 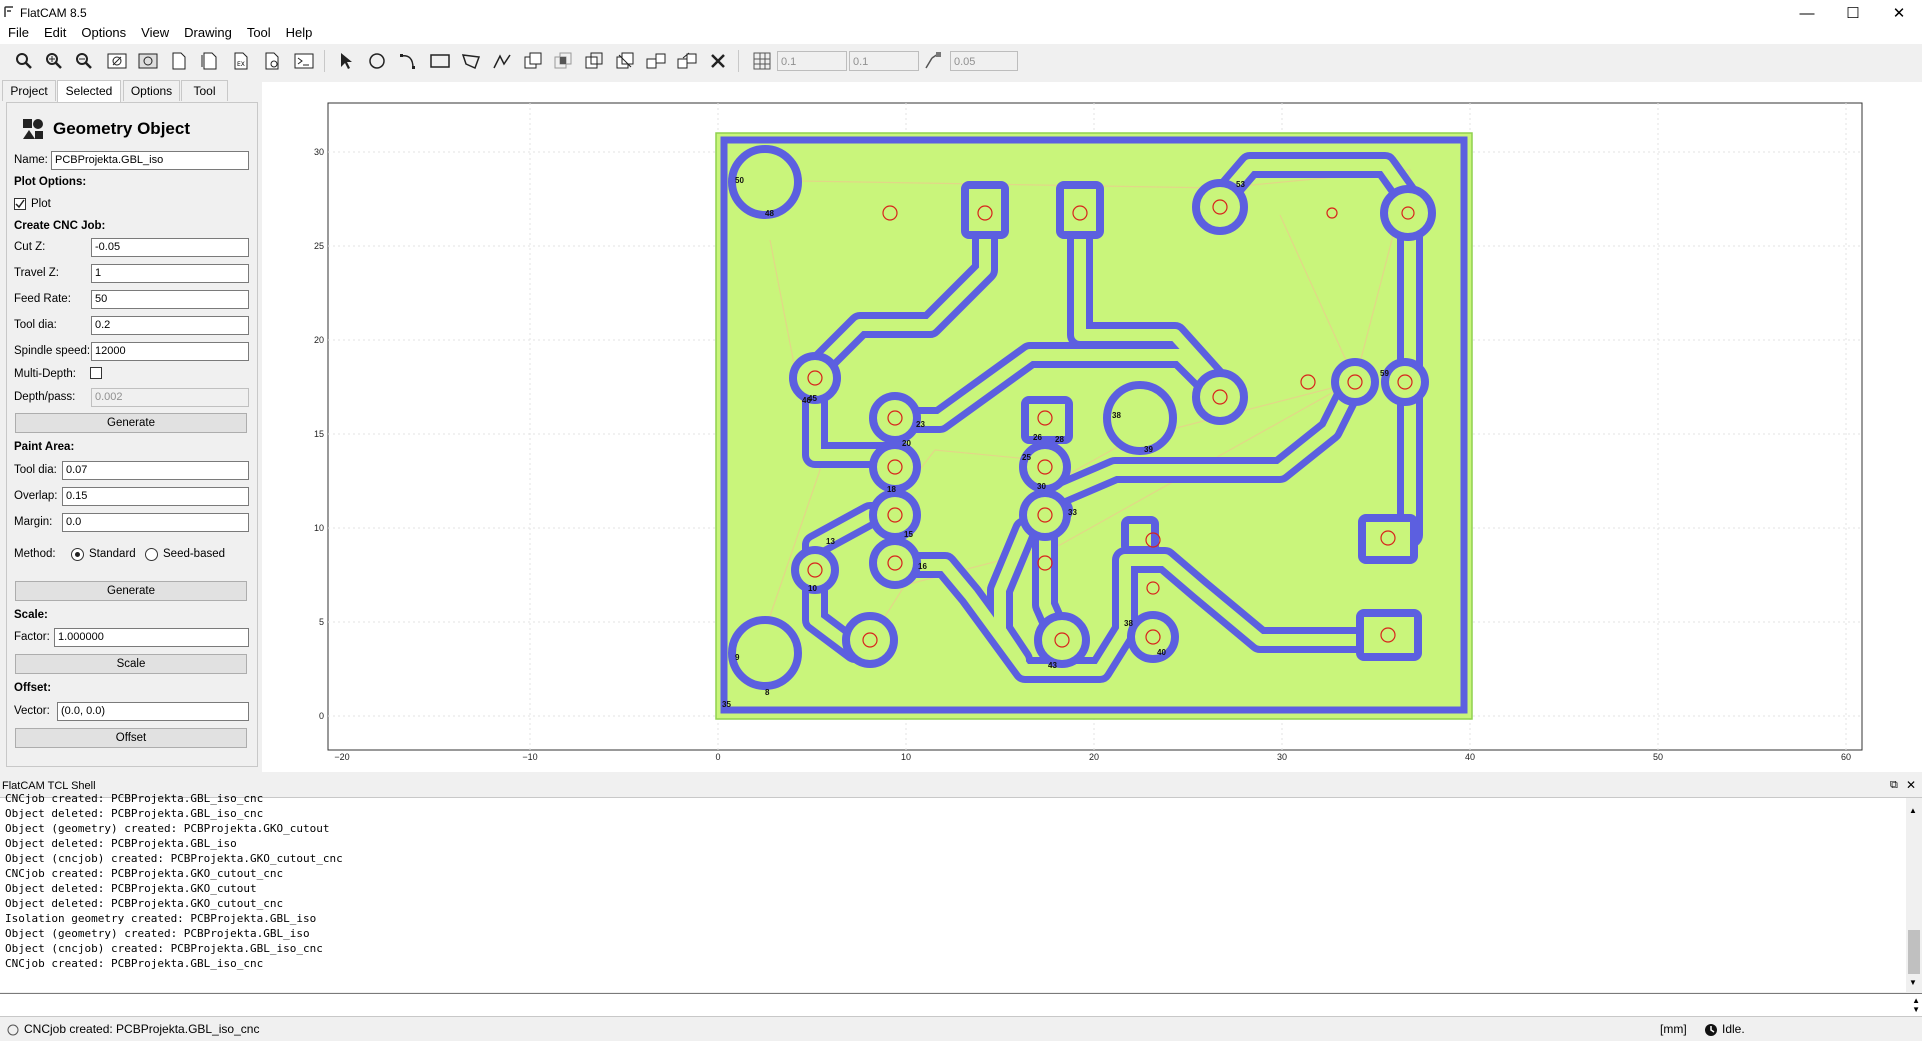 What do you see at coordinates (89, 91) in the screenshot?
I see `tab-selected: Selected` at bounding box center [89, 91].